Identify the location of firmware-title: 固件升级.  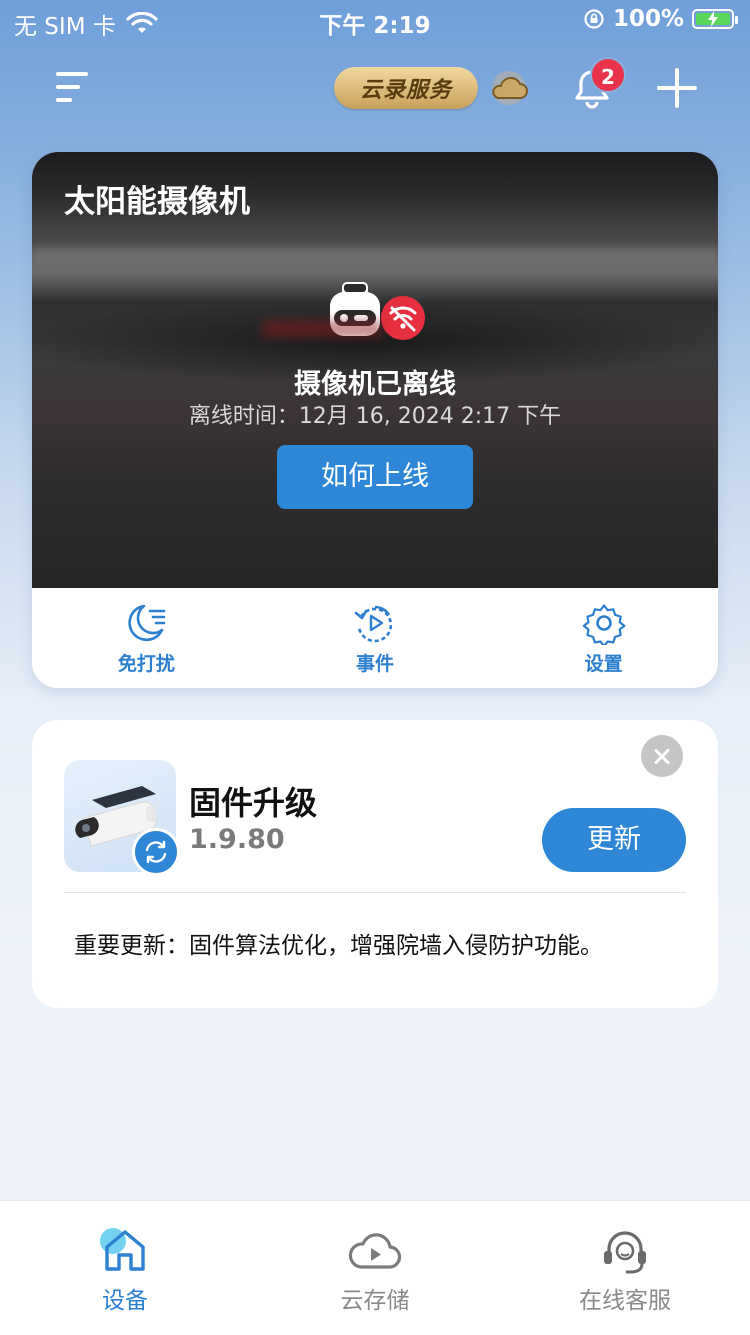
(253, 803).